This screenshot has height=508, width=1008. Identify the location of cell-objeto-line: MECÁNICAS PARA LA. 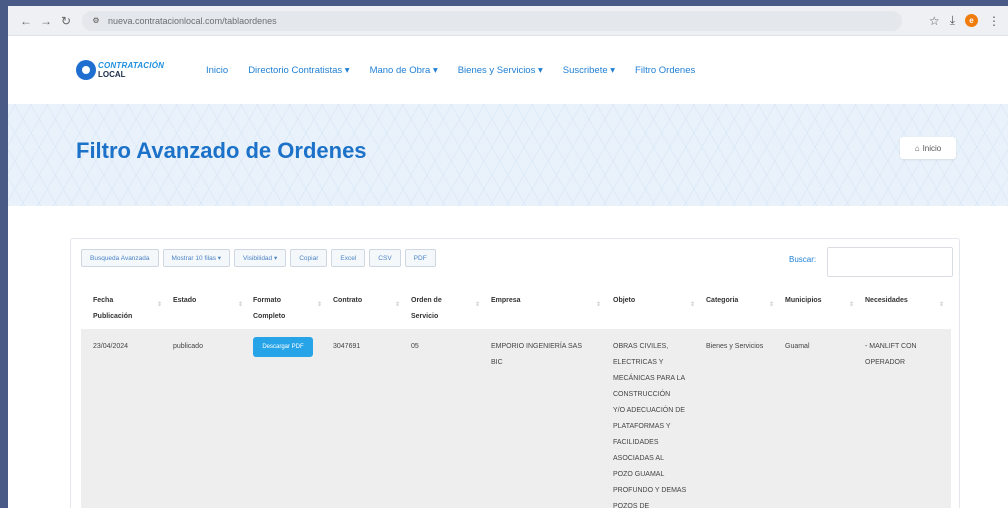
(649, 378).